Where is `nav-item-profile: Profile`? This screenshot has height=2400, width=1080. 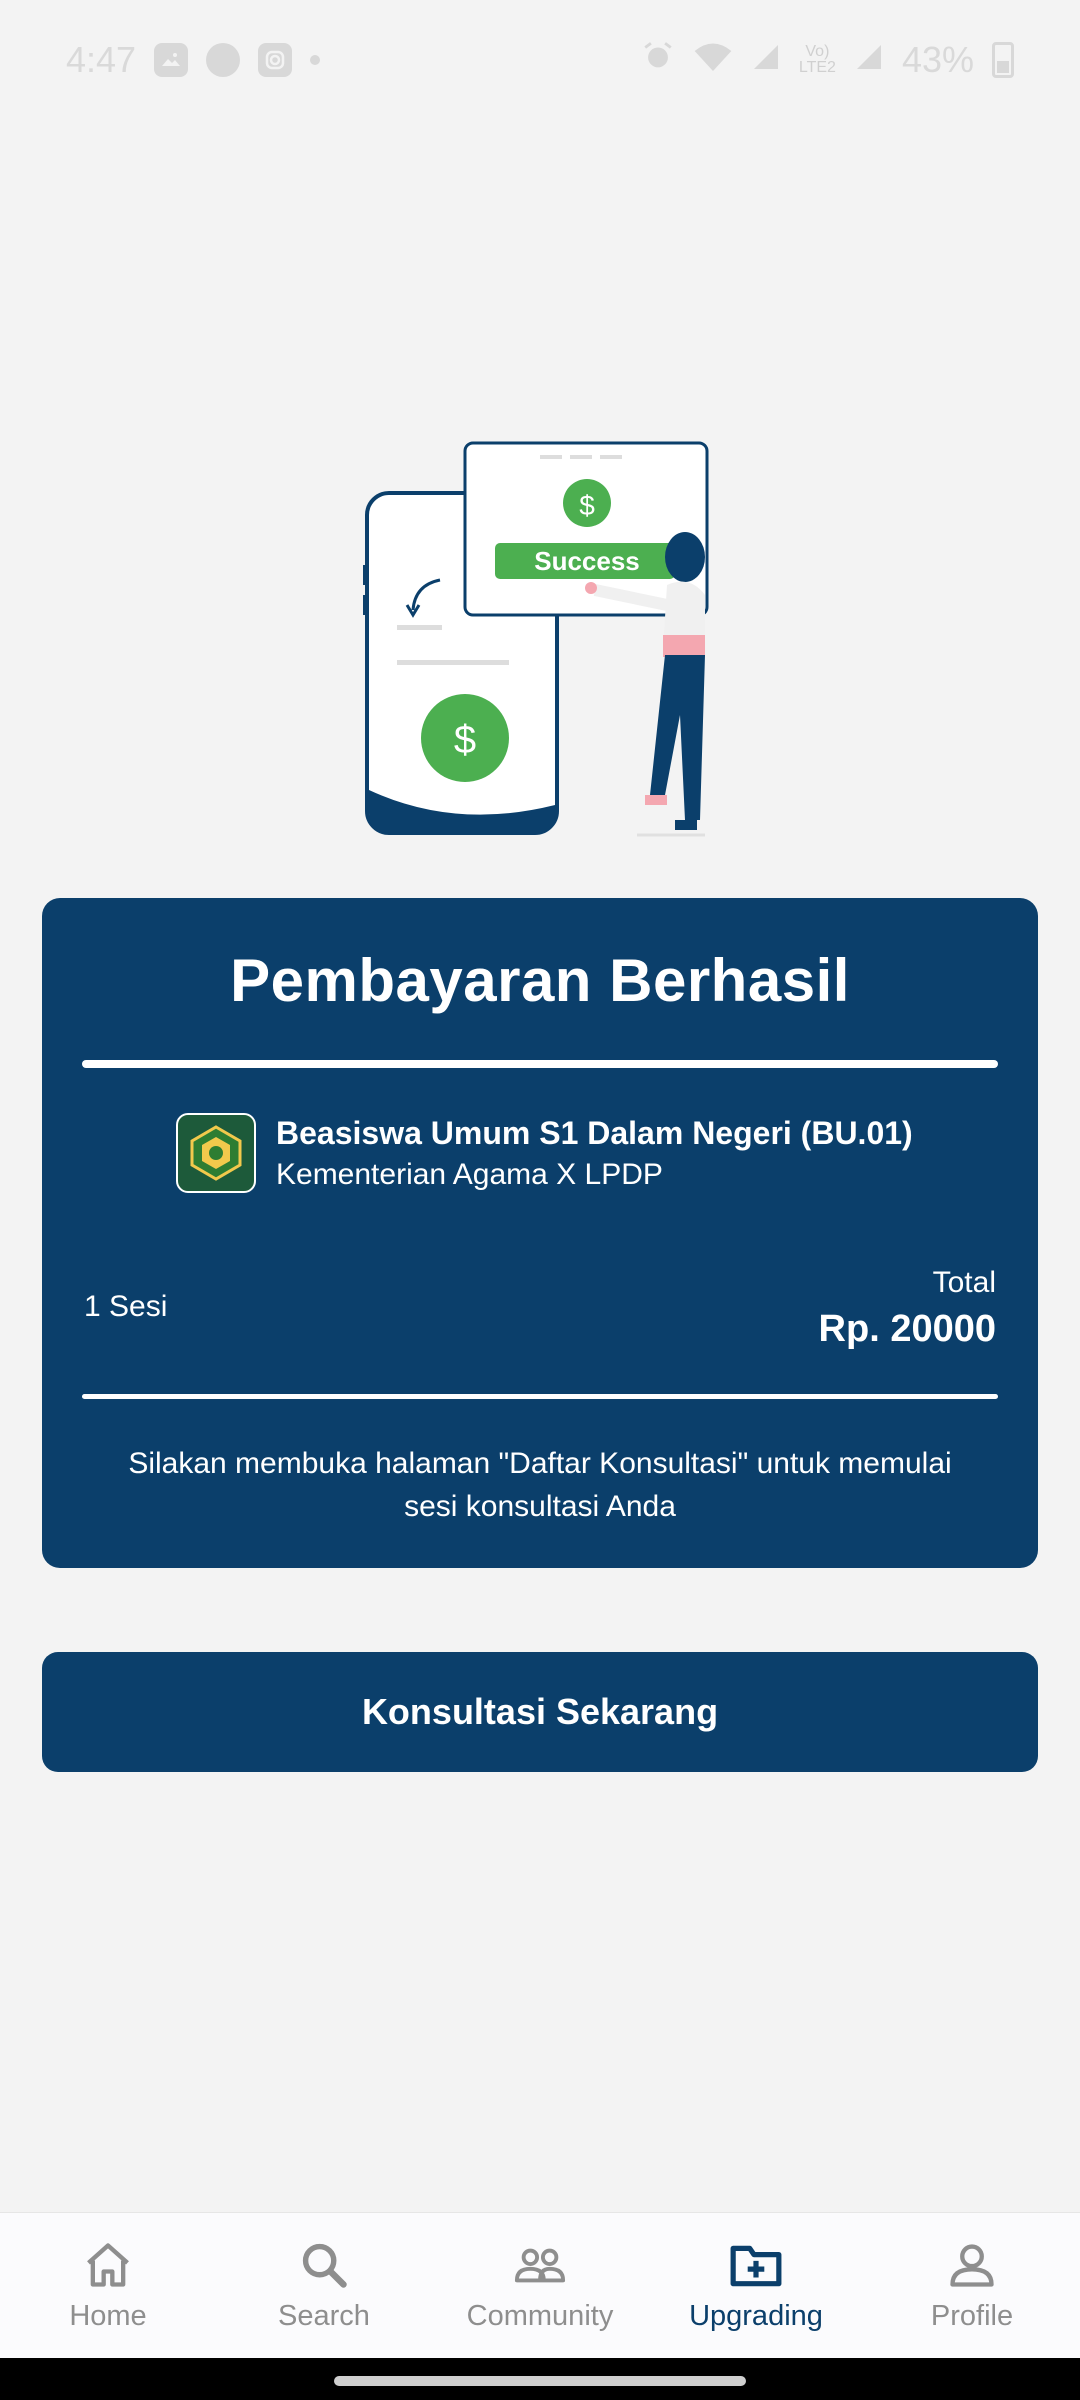 nav-item-profile: Profile is located at coordinates (972, 2286).